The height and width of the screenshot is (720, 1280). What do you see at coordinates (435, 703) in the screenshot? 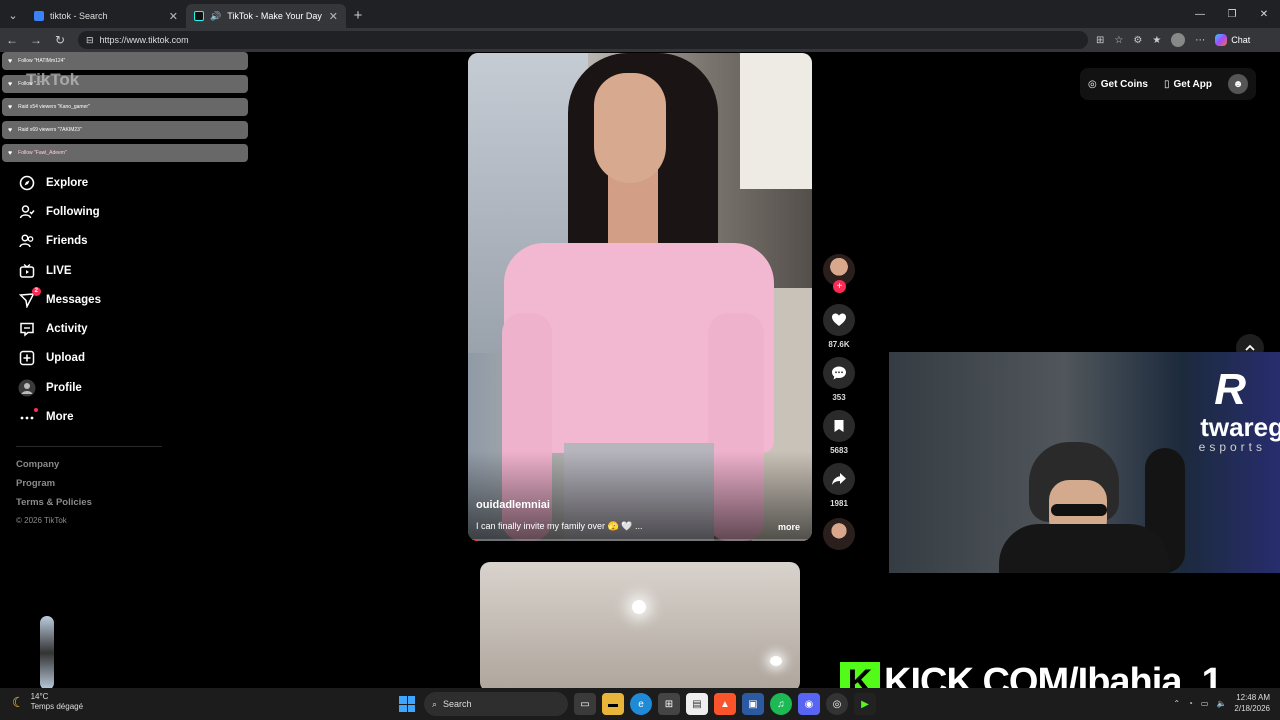
I see `search-icon: ⌕` at bounding box center [435, 703].